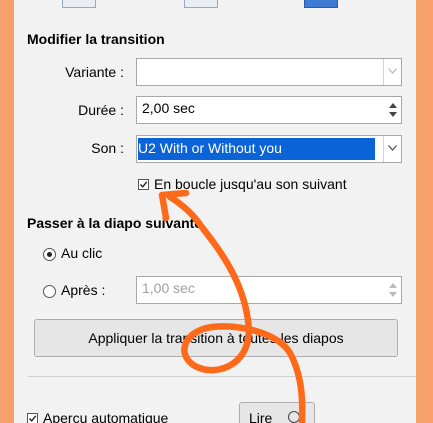  Describe the element at coordinates (222, 376) in the screenshot. I see `separator` at that location.